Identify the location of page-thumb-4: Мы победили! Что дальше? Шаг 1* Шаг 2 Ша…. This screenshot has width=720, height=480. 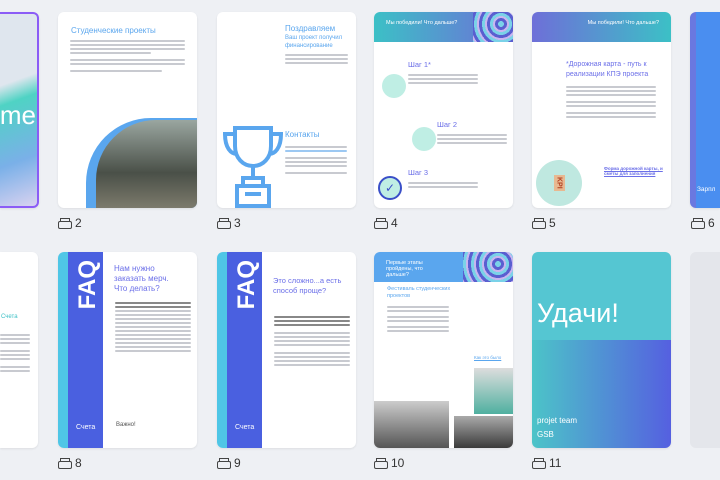
(443, 110).